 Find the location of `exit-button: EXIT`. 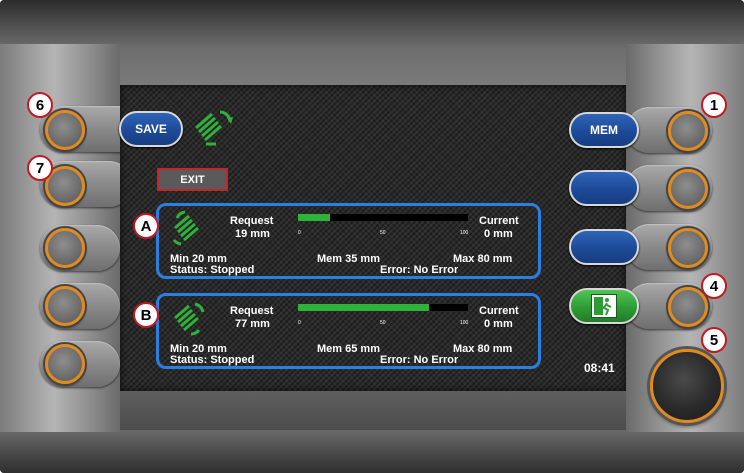

exit-button: EXIT is located at coordinates (192, 179).